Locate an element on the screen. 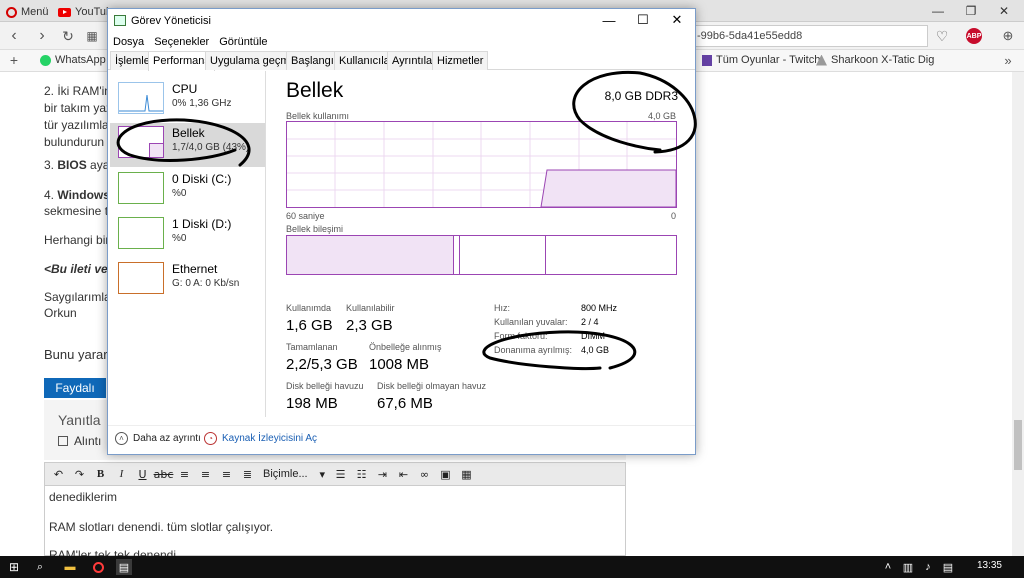  image-icon: ▣ is located at coordinates (445, 474).